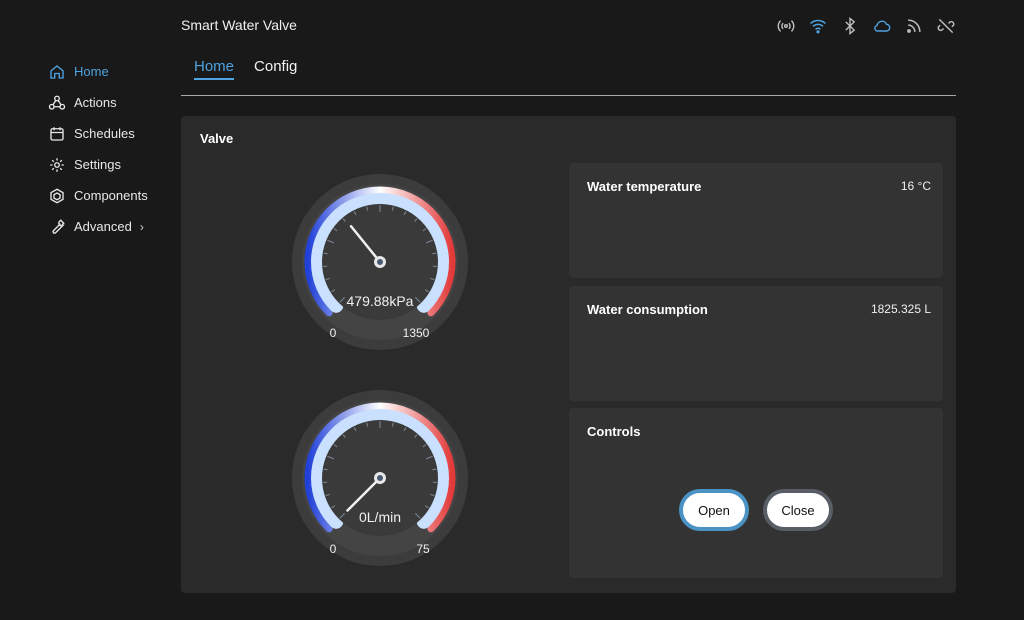 The image size is (1024, 620). Describe the element at coordinates (104, 133) in the screenshot. I see `sidebar-item-label: Schedules` at that location.